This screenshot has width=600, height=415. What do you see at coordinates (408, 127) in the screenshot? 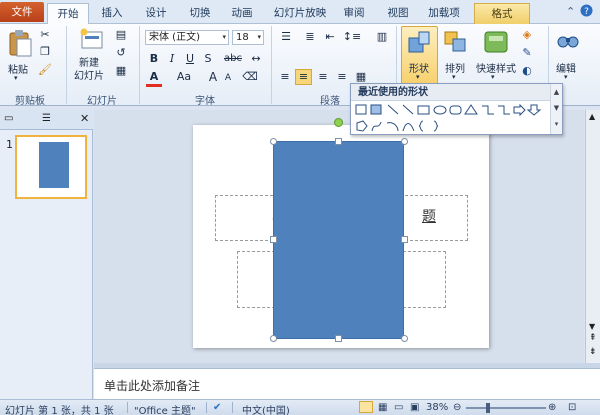
I see `curve-shape-icon` at bounding box center [408, 127].